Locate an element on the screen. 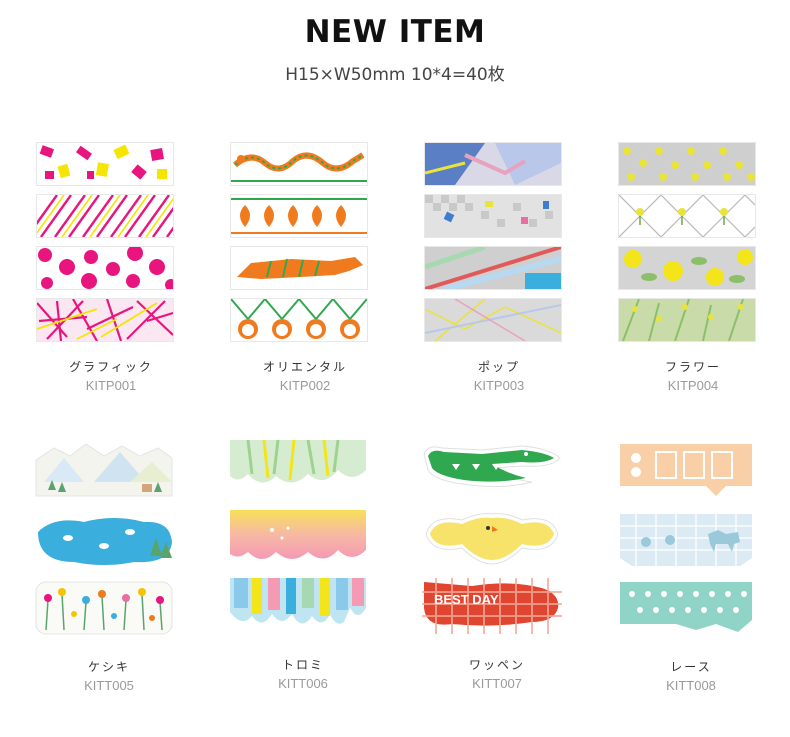  tape-oriental-peaches is located at coordinates (299, 216).